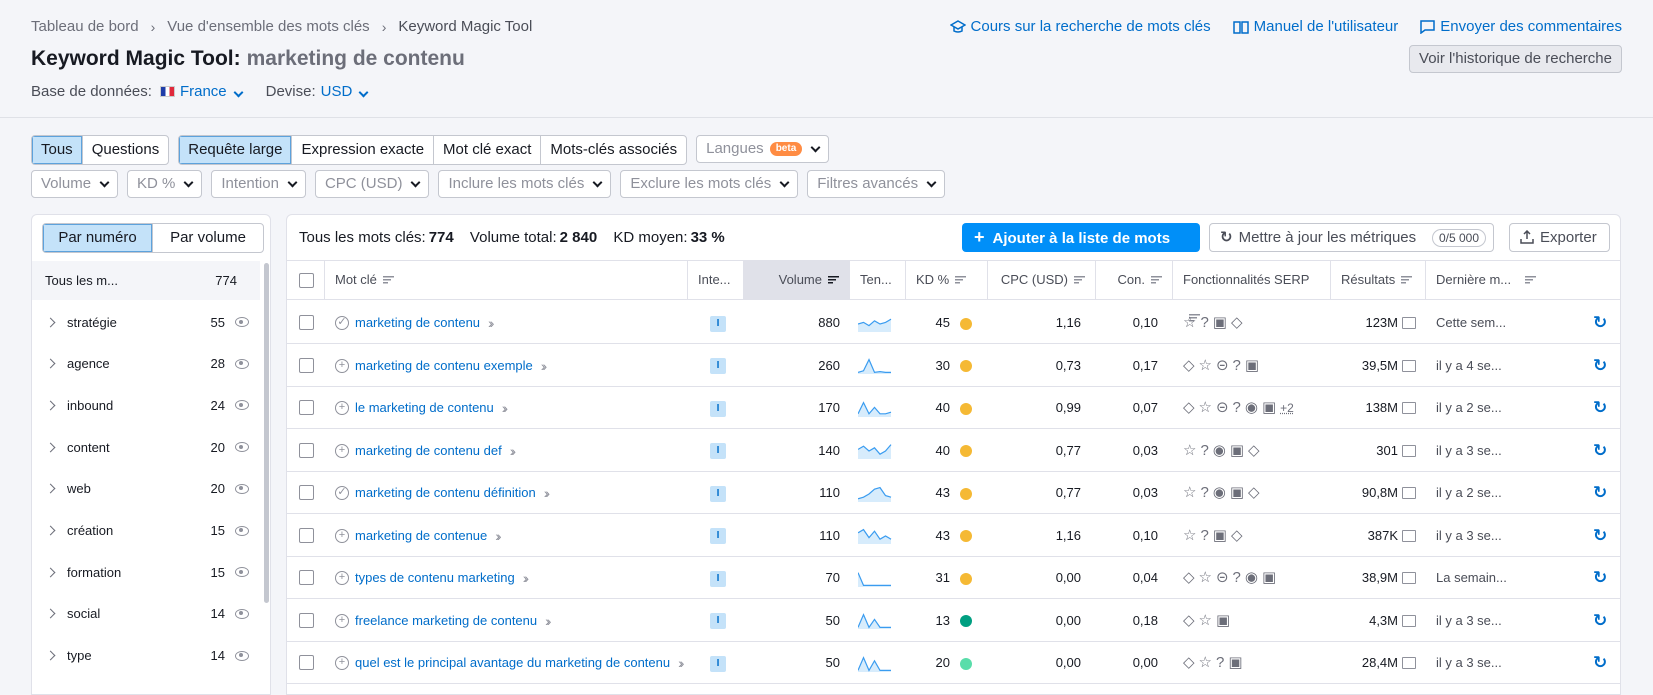  Describe the element at coordinates (1521, 26) in the screenshot. I see `feedback-link: Envoyer des commentaires` at that location.